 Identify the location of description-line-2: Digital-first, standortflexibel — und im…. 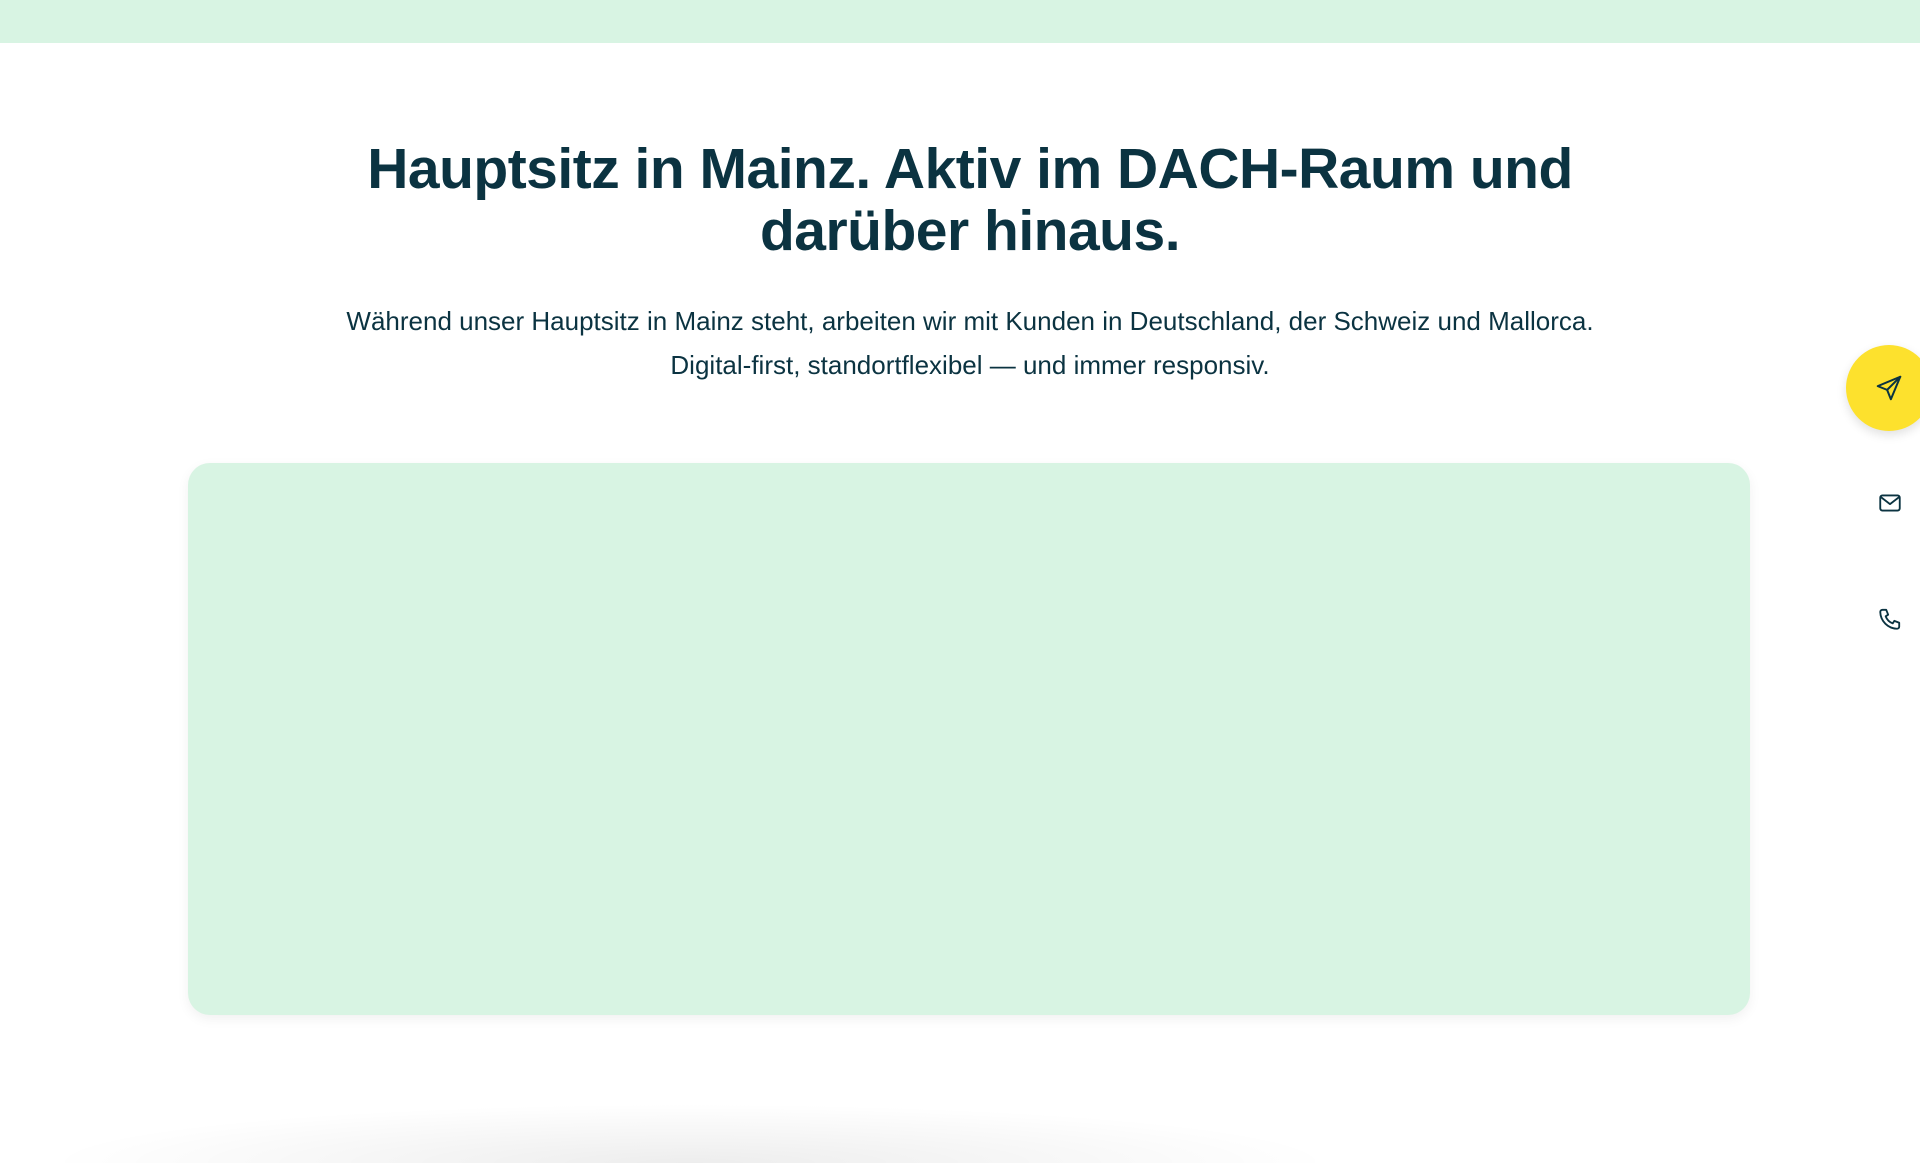
(970, 365).